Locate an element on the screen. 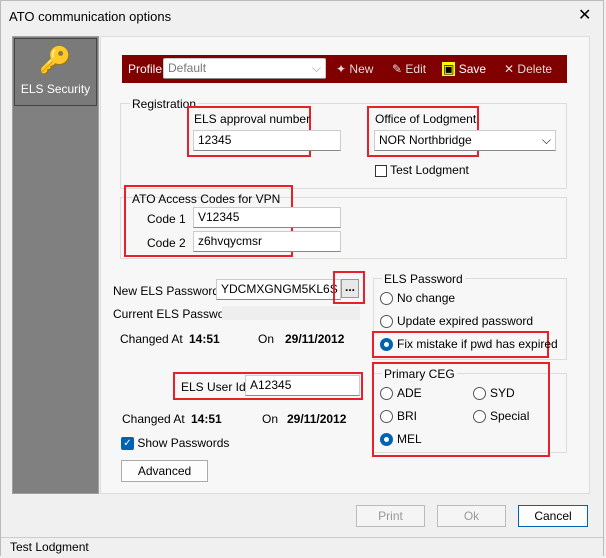 This screenshot has width=606, height=558. radio-label: Special is located at coordinates (510, 416).